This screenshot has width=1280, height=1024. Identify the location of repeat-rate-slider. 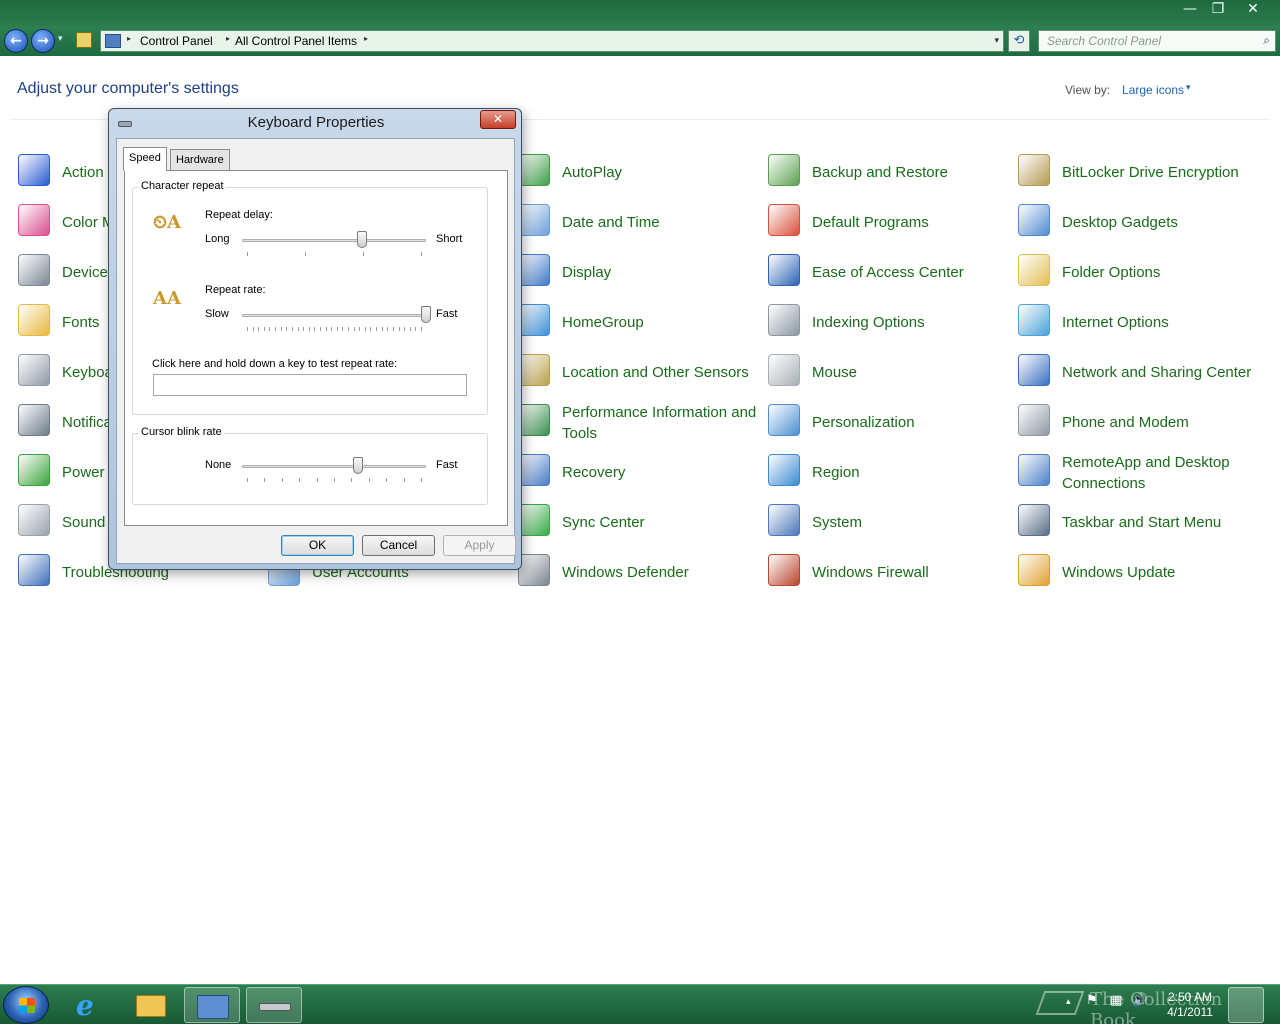
(334, 315).